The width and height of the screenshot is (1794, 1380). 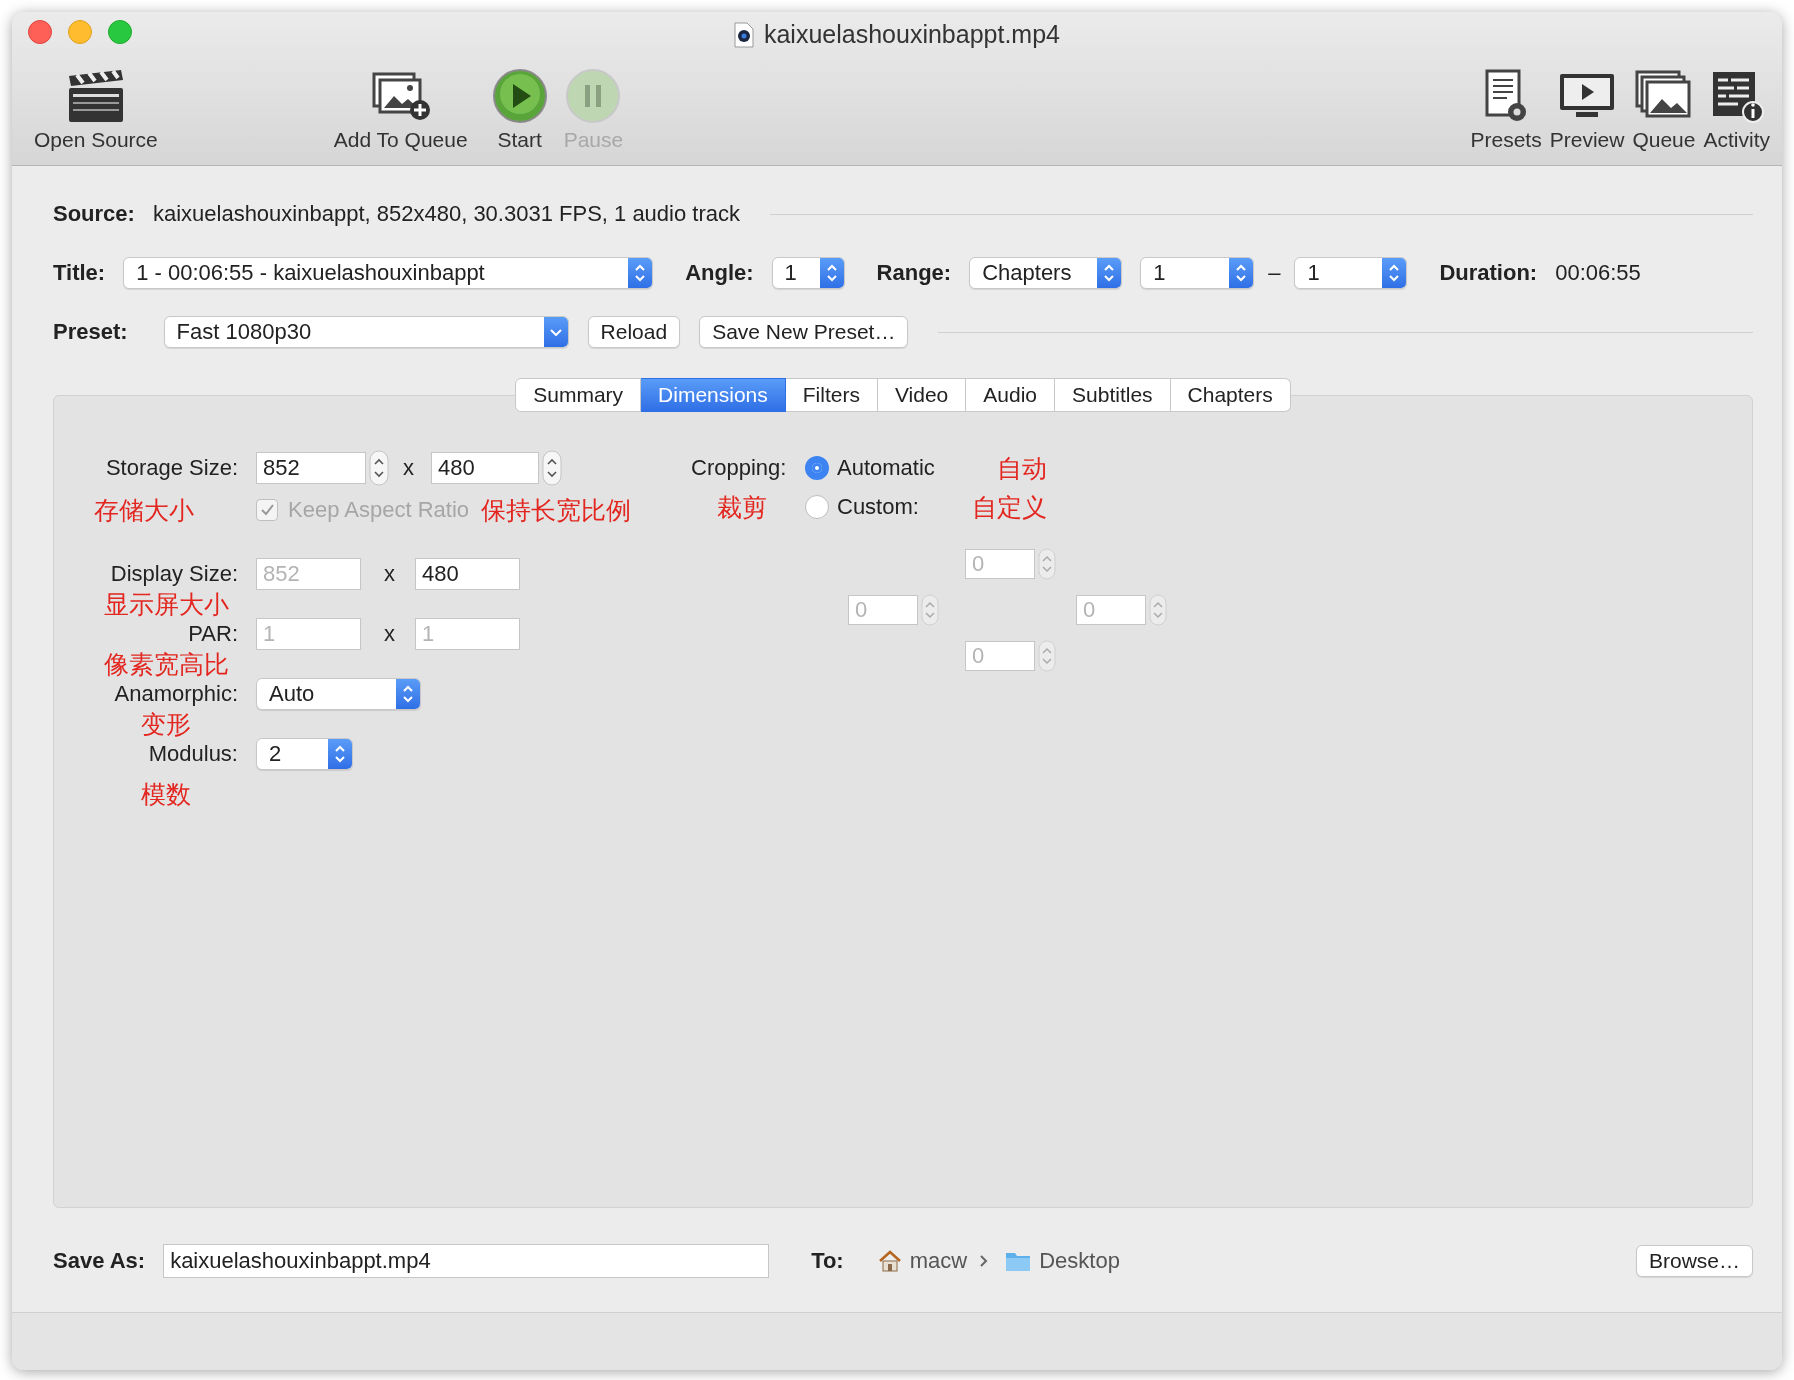 What do you see at coordinates (1022, 468) in the screenshot?
I see `annotation: 自动` at bounding box center [1022, 468].